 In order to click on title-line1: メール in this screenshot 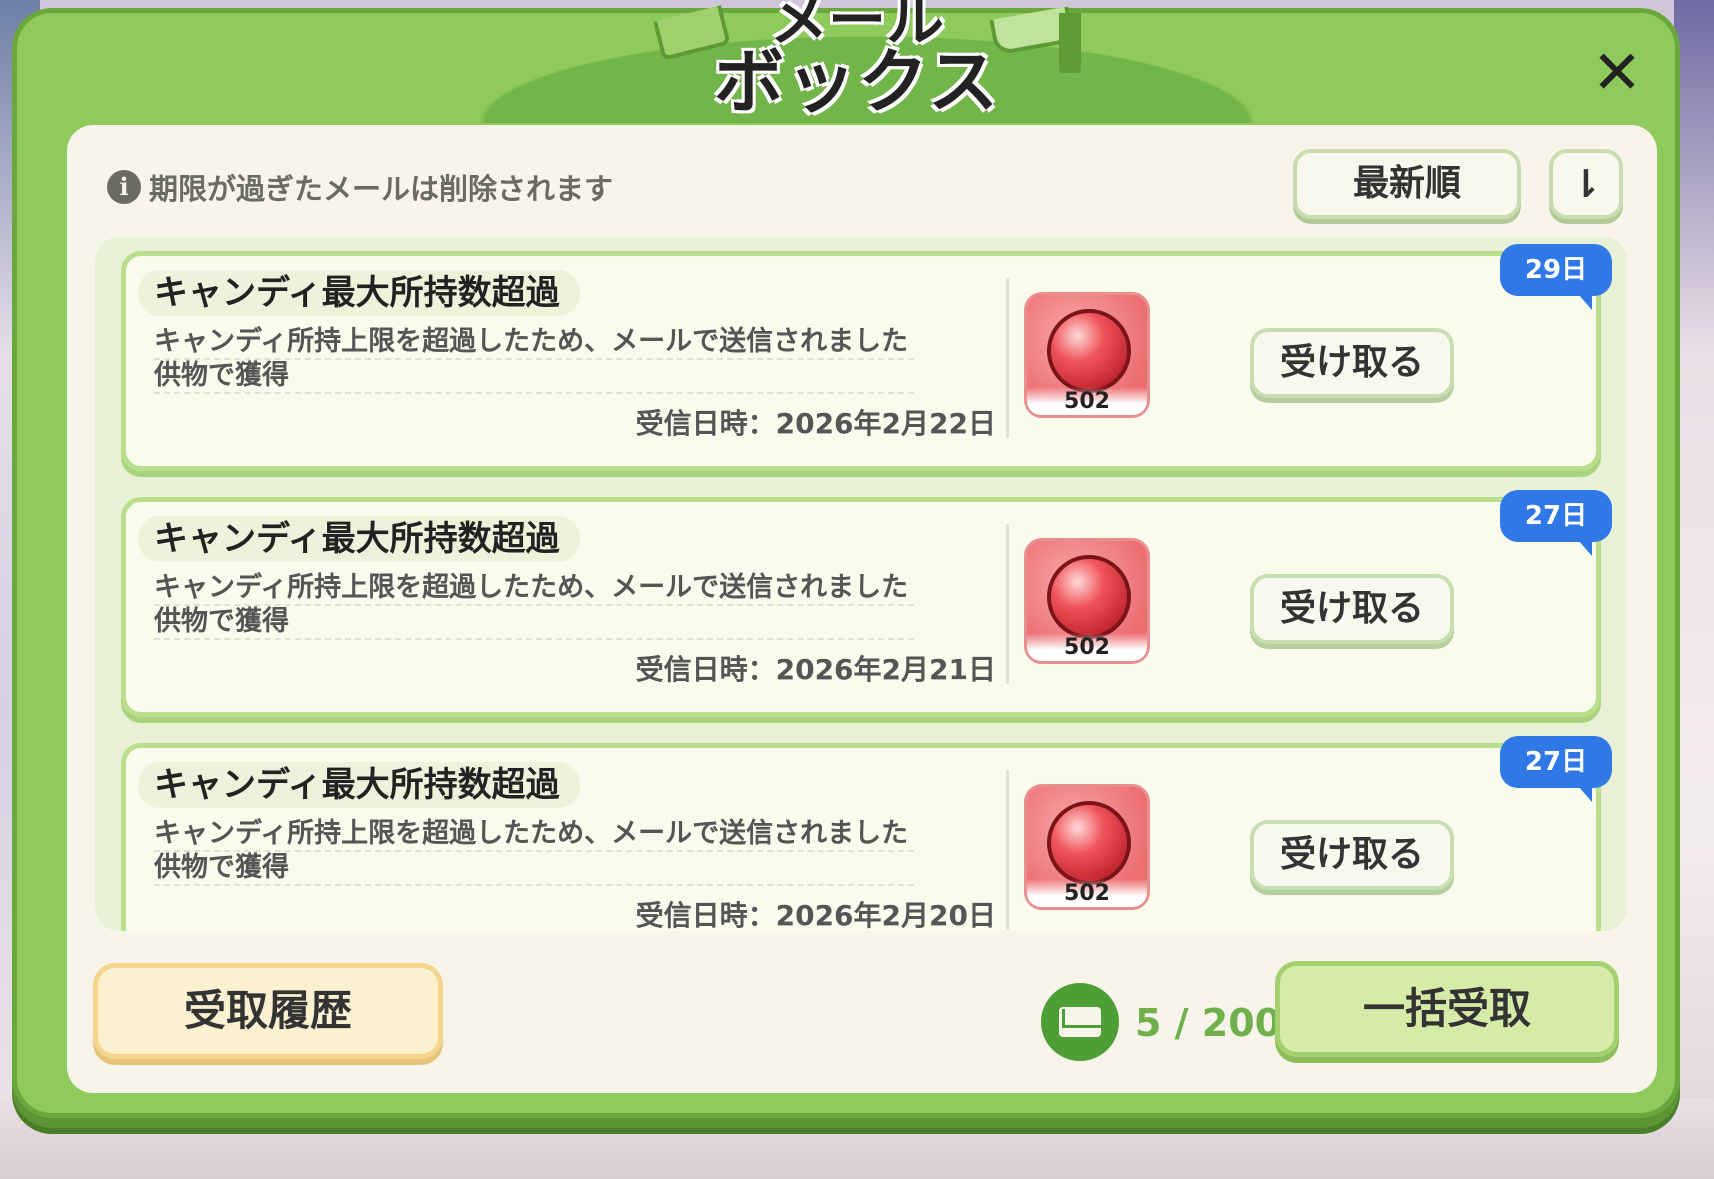, I will do `click(856, 27)`.